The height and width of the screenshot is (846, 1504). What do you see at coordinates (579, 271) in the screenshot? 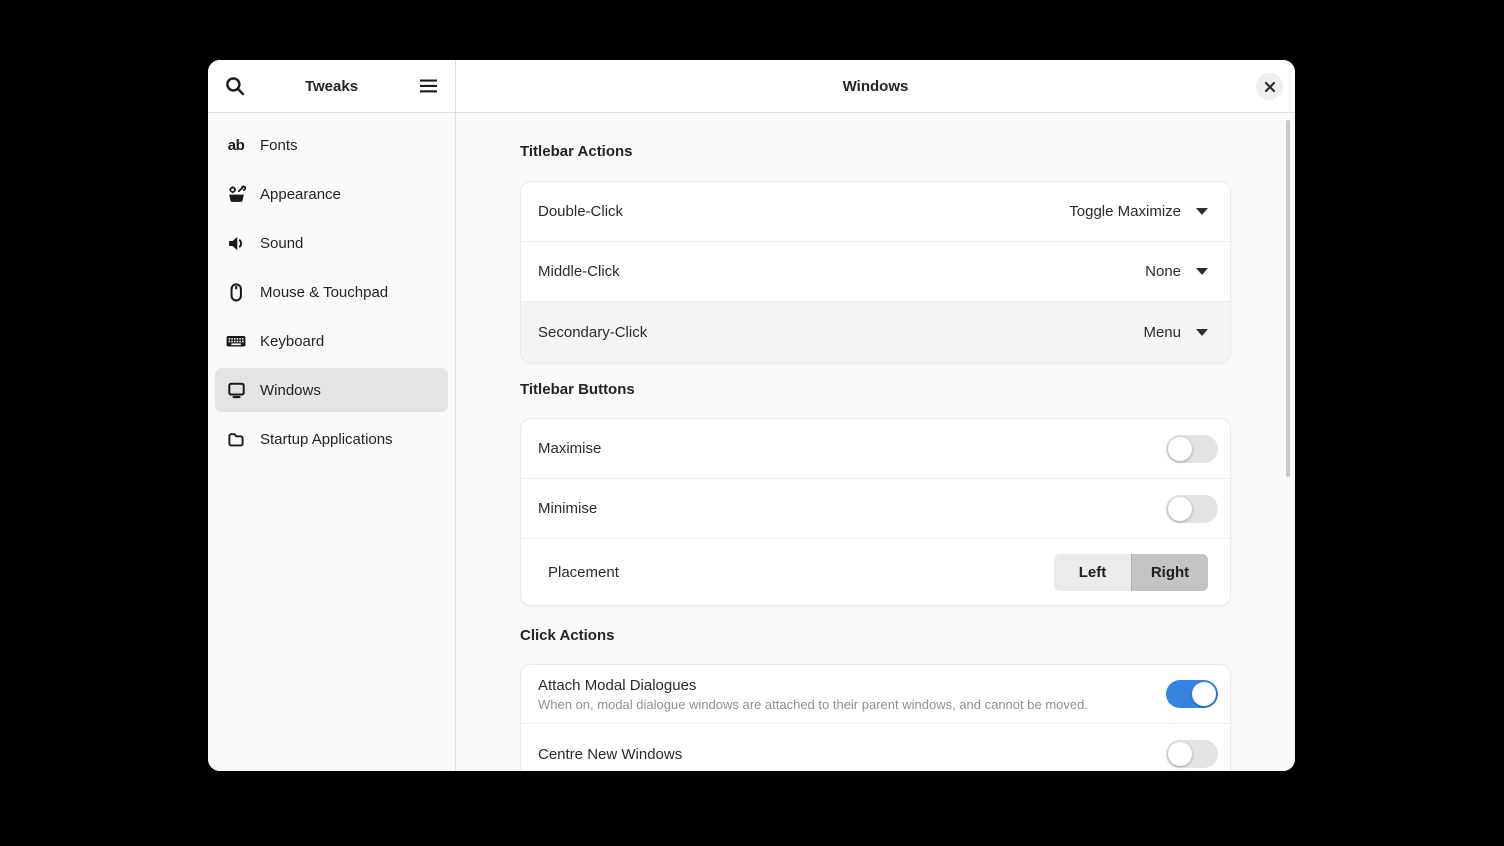
I see `middle-click-label: Middle-Click` at bounding box center [579, 271].